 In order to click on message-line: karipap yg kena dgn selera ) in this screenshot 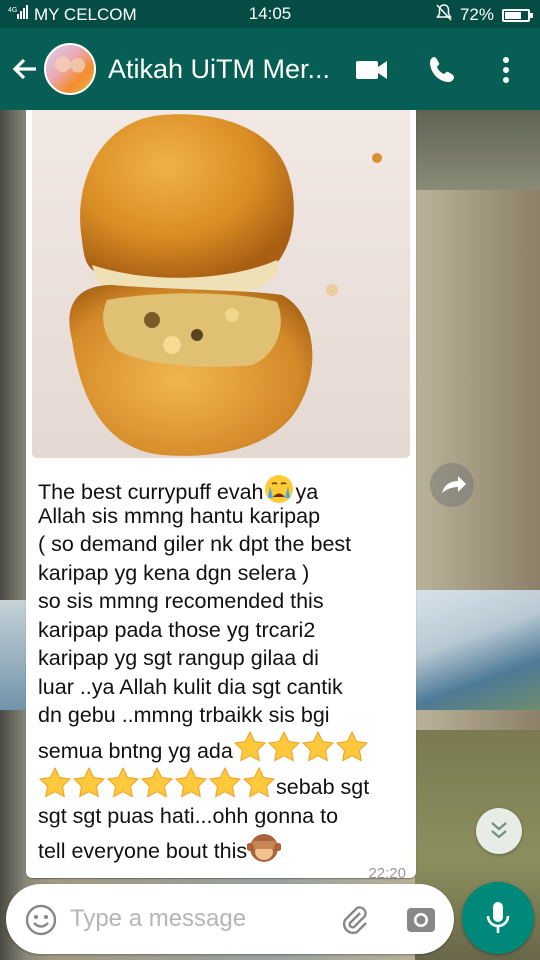, I will do `click(174, 572)`.